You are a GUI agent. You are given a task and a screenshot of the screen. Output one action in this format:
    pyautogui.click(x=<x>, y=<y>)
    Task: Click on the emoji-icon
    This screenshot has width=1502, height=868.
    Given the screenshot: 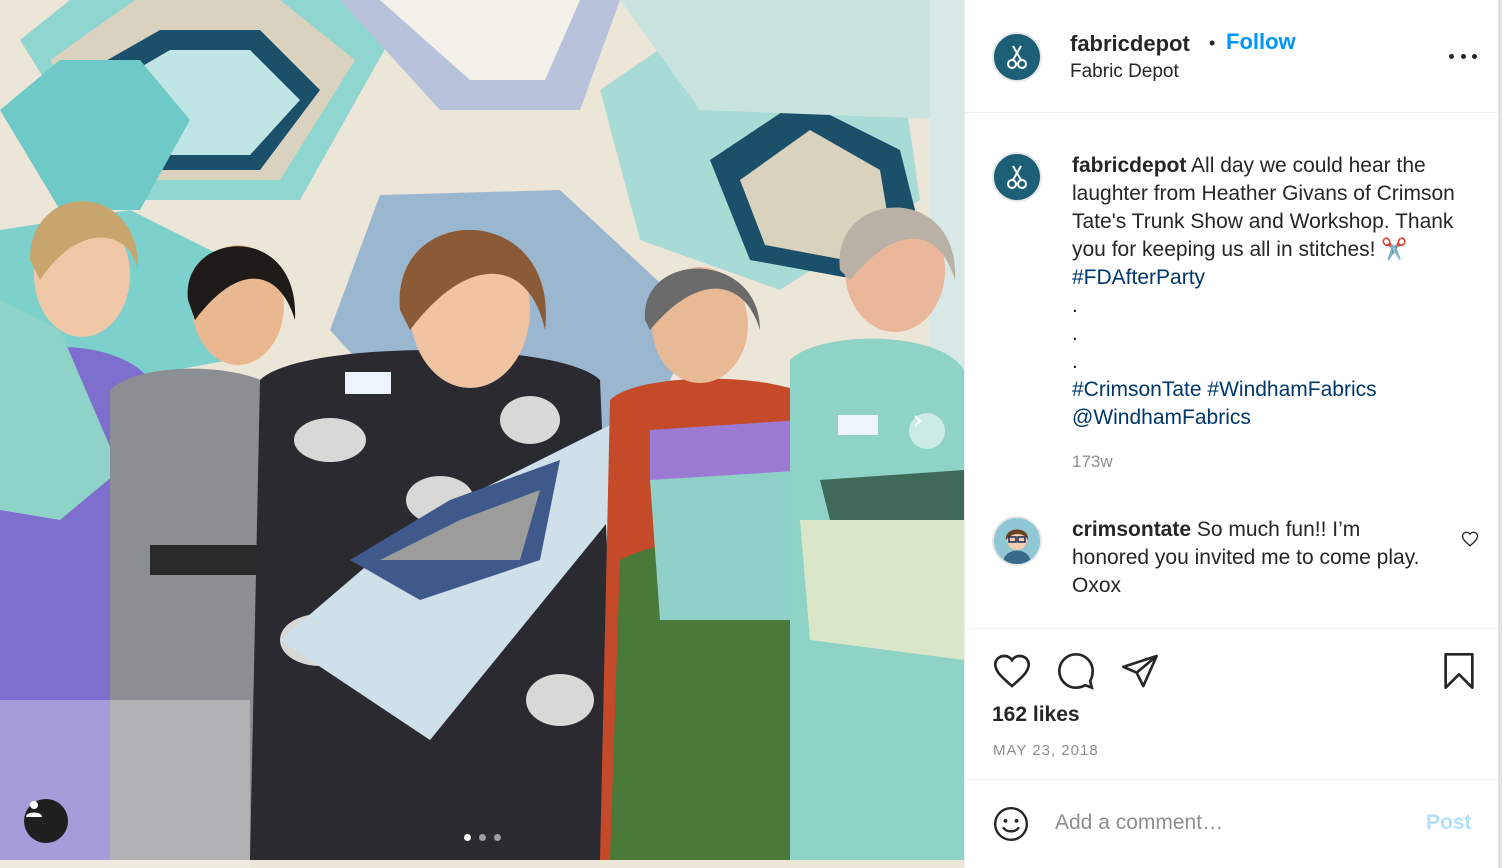 What is the action you would take?
    pyautogui.click(x=1011, y=824)
    